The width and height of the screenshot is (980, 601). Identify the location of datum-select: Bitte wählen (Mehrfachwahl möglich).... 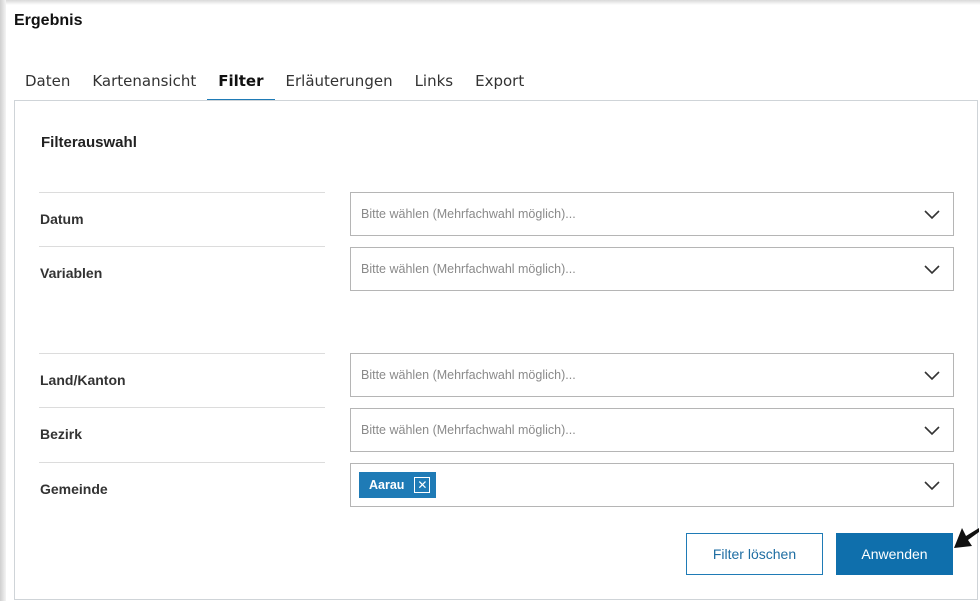
(652, 214).